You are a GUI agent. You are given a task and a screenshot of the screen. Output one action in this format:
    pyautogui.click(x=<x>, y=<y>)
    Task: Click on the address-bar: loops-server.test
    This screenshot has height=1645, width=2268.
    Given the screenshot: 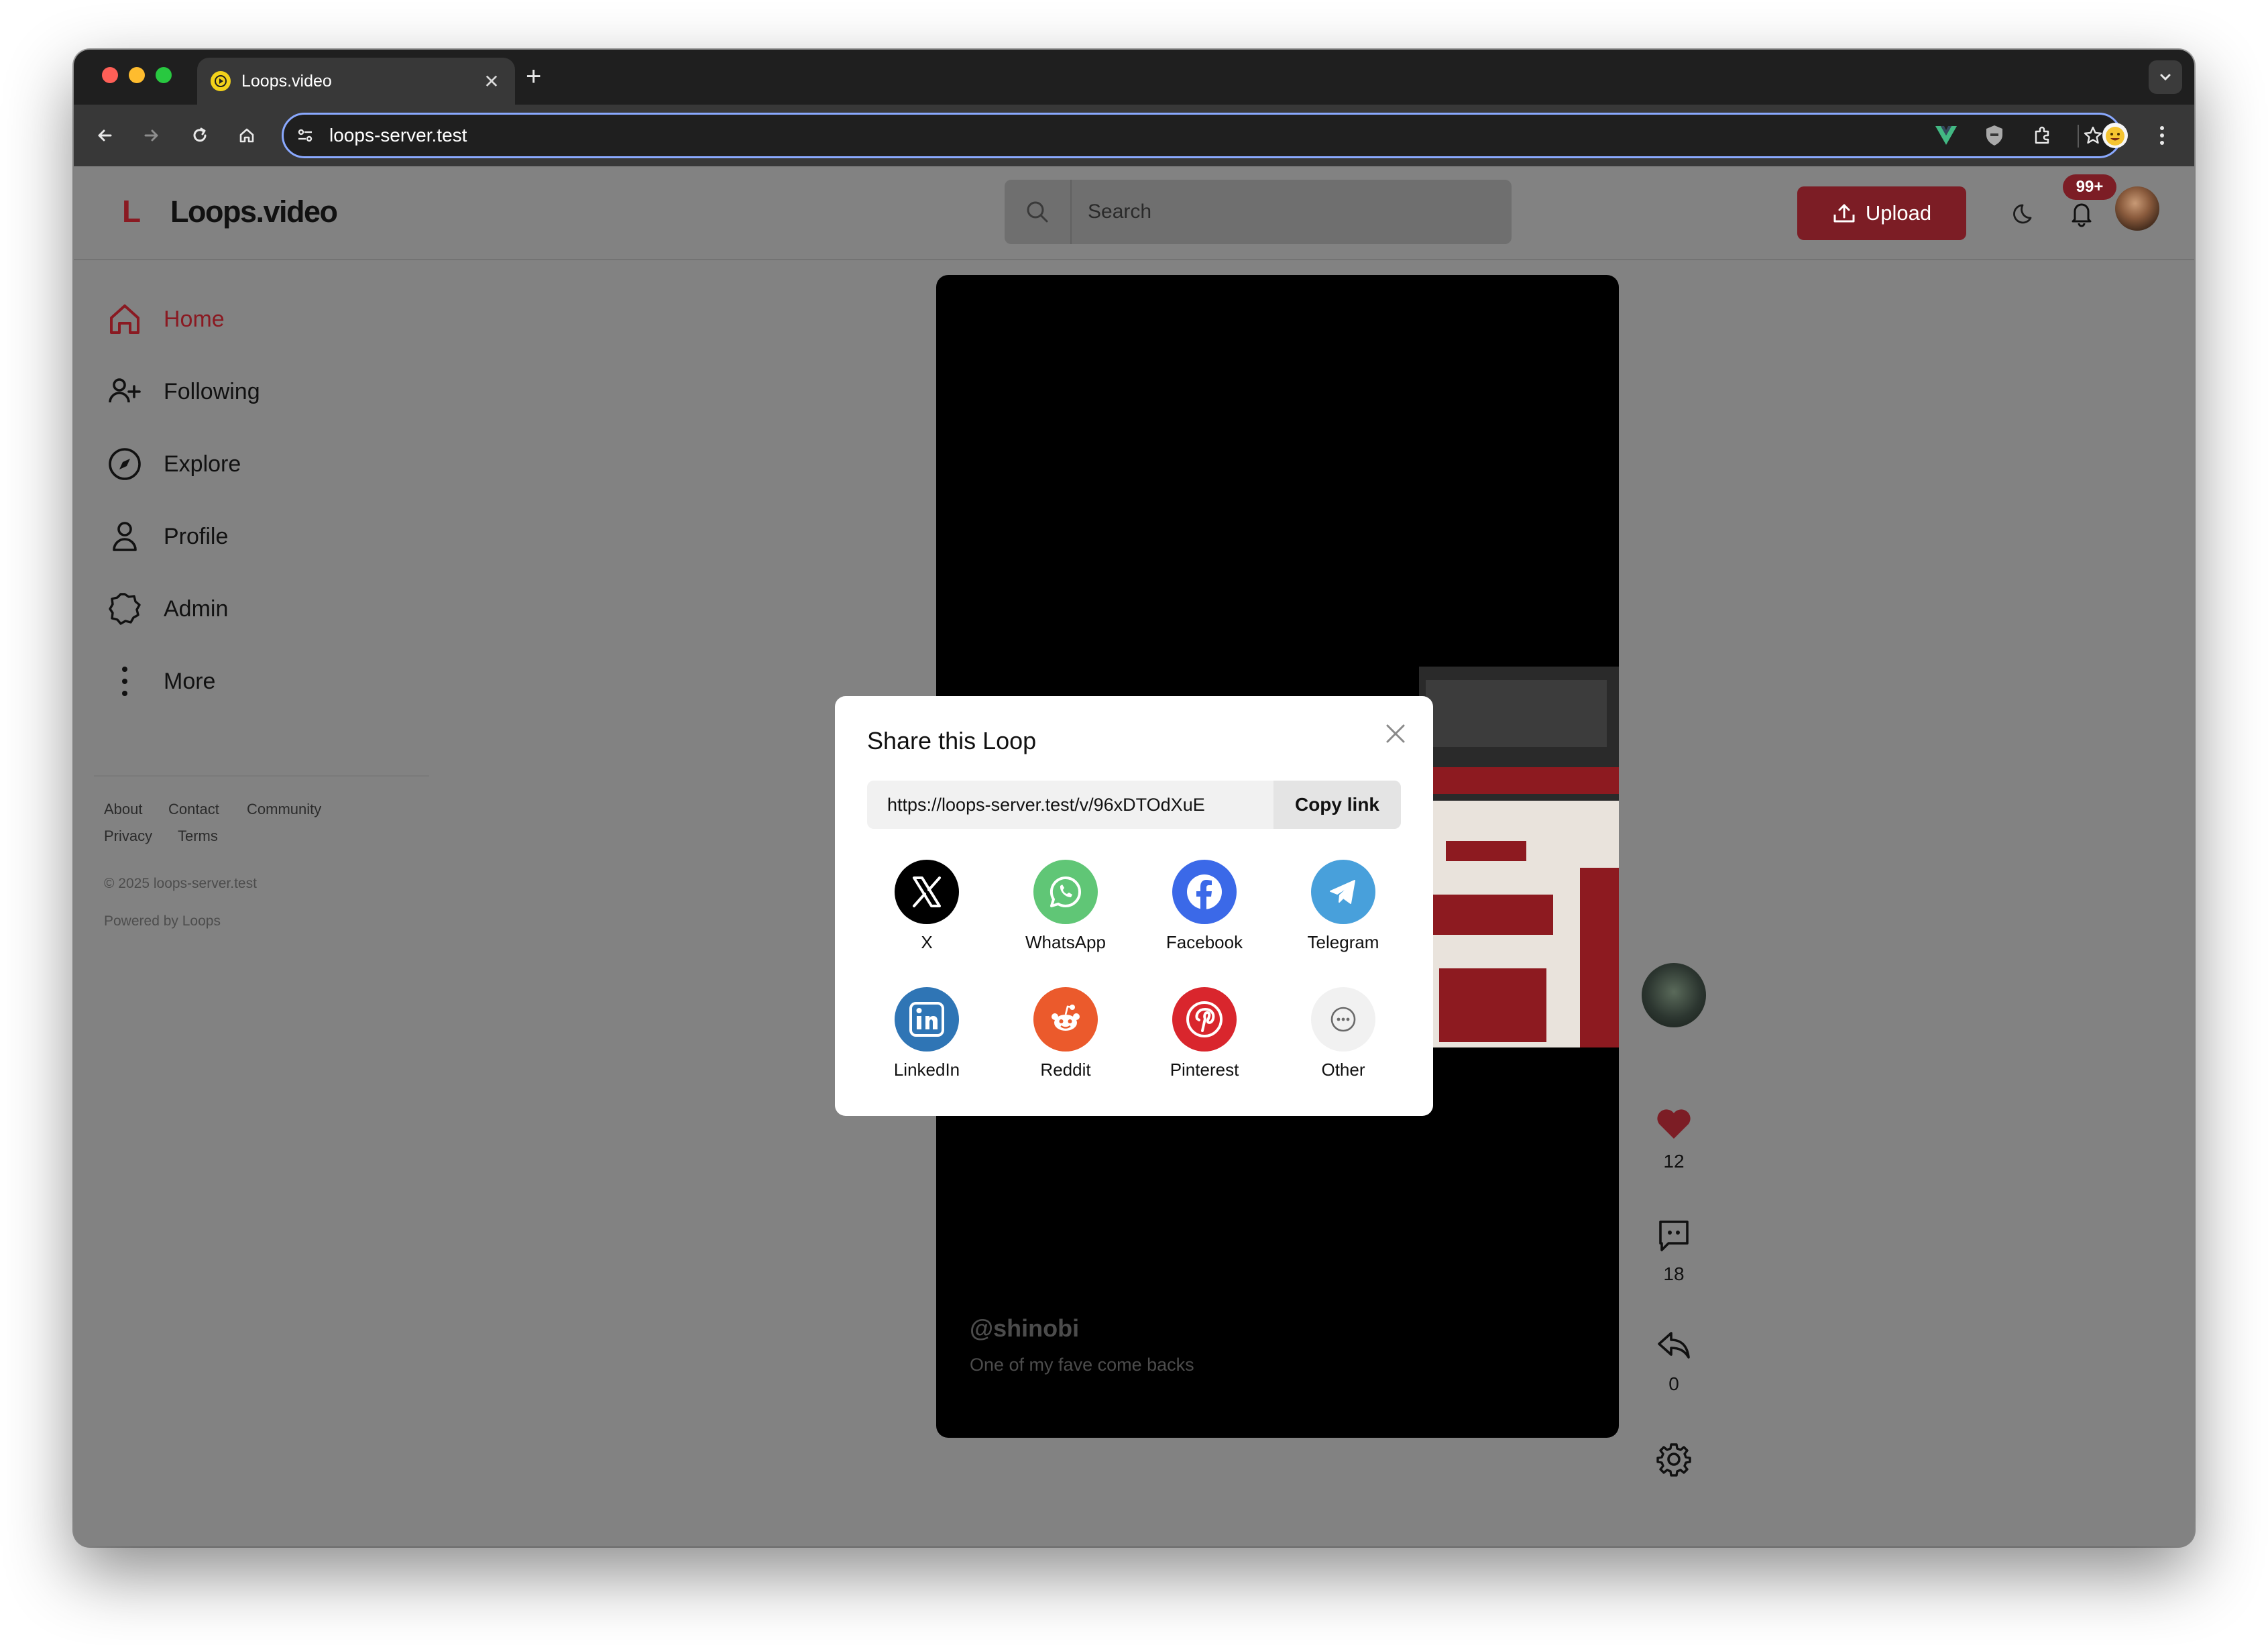 What is the action you would take?
    pyautogui.click(x=1202, y=135)
    